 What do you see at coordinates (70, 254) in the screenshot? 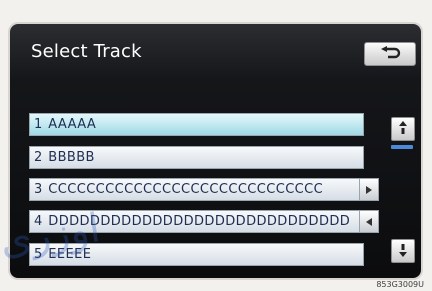
I see `track-name: EEEEE` at bounding box center [70, 254].